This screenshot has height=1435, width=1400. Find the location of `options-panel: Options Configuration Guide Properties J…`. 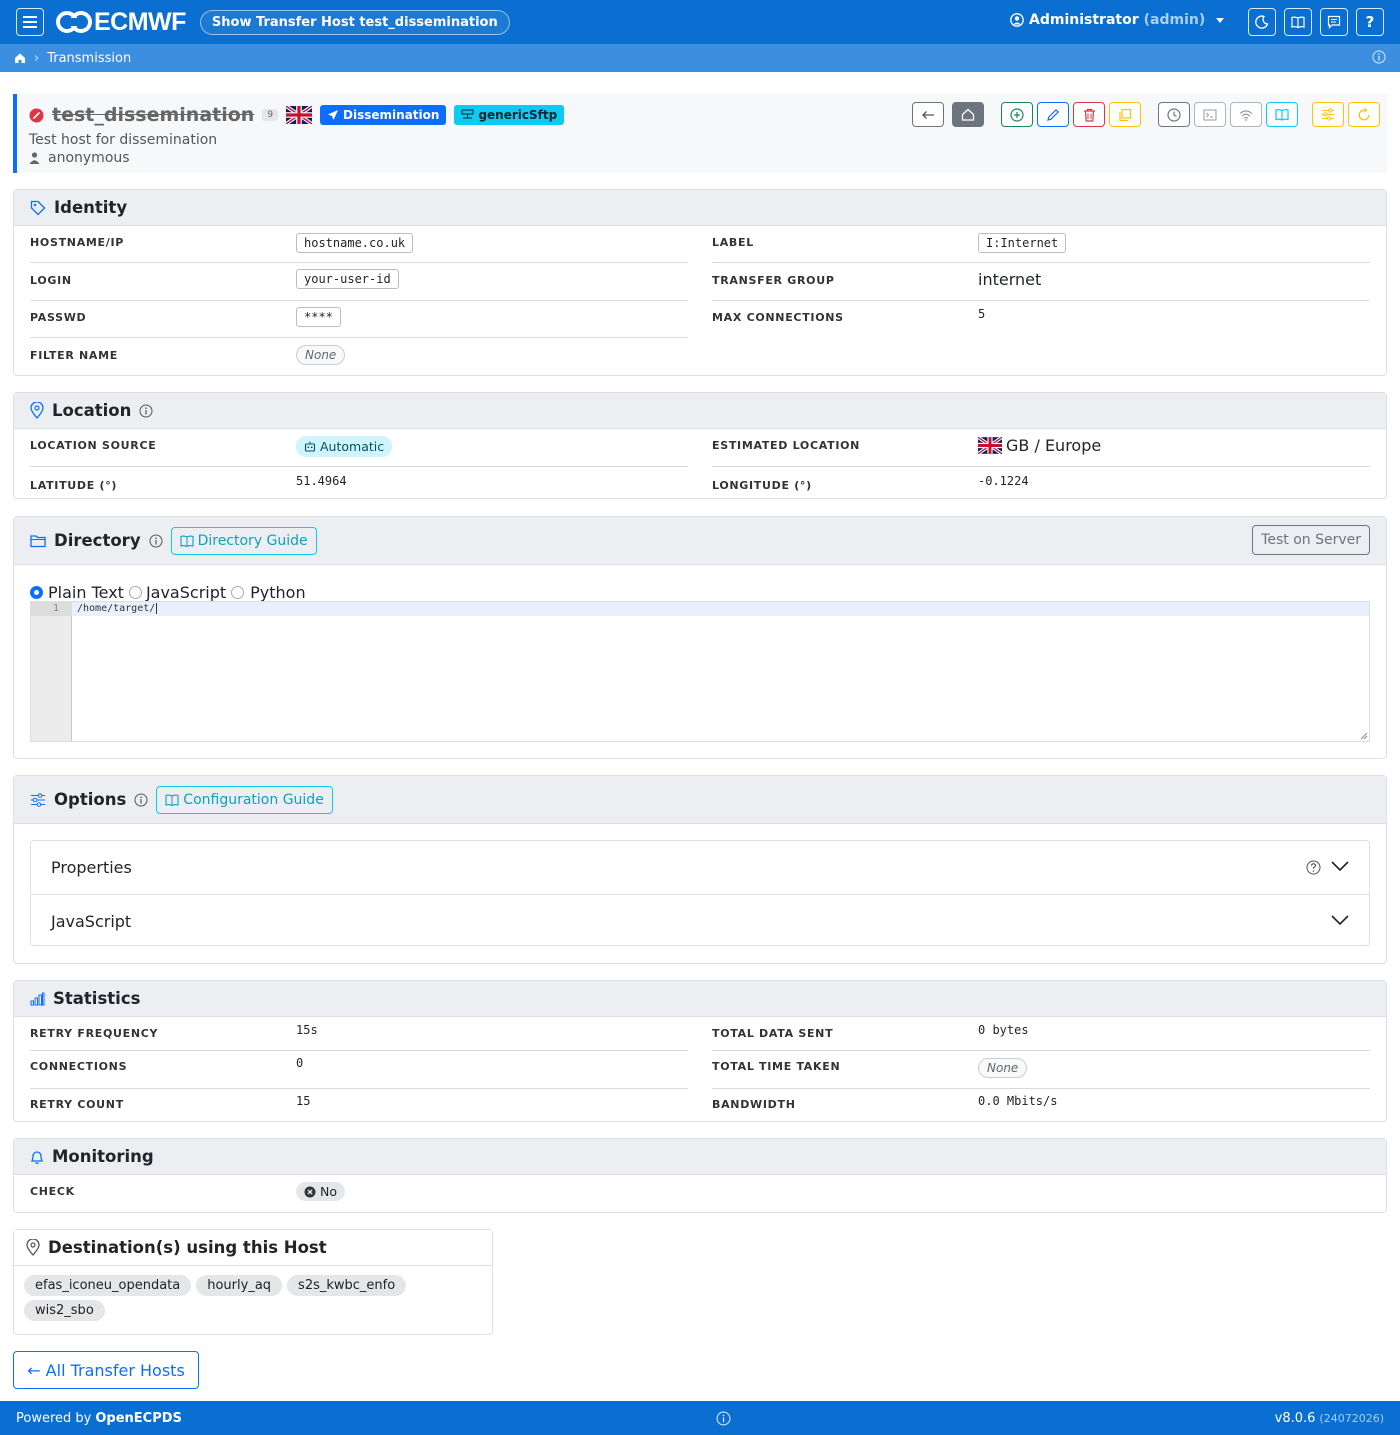

options-panel: Options Configuration Guide Properties J… is located at coordinates (700, 869).